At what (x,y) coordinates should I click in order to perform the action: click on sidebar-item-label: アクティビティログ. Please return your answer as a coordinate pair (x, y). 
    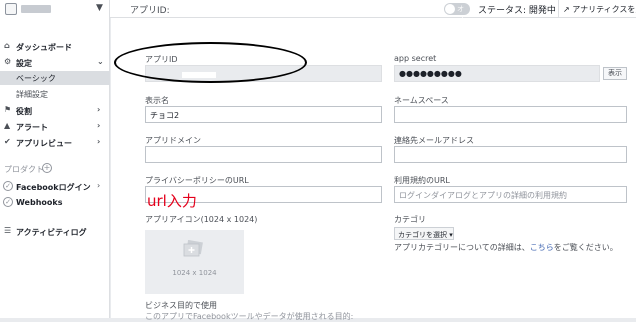
    Looking at the image, I should click on (51, 232).